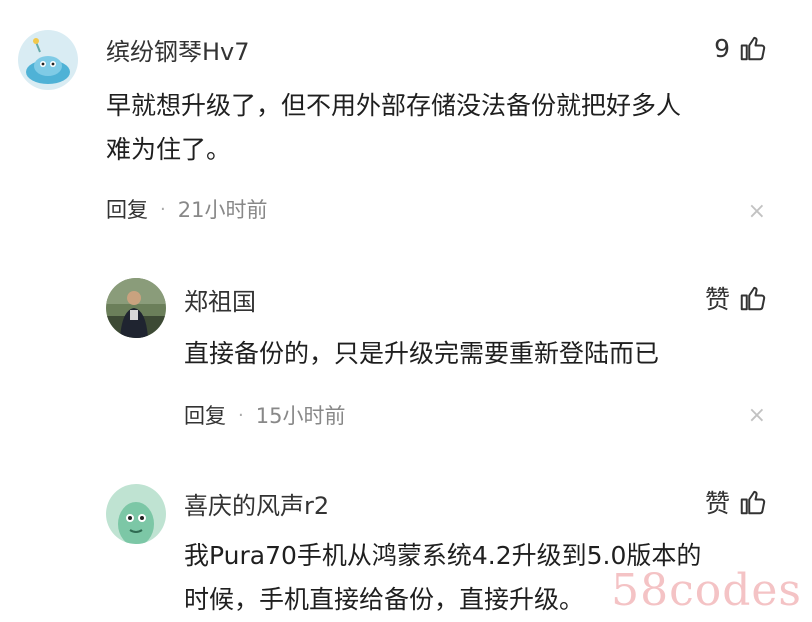 Image resolution: width=812 pixels, height=622 pixels. I want to click on comment-meta: 回复 · 21小时前, so click(186, 209).